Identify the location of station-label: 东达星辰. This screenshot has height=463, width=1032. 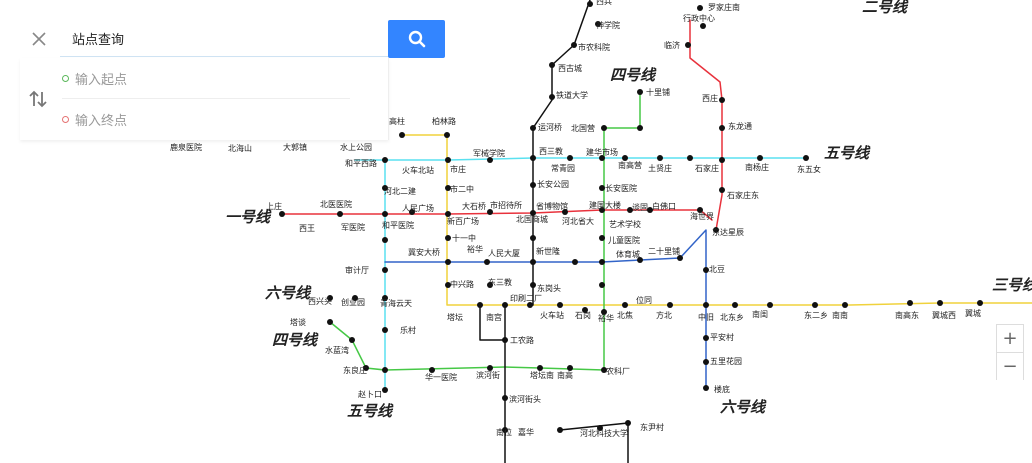
(728, 232).